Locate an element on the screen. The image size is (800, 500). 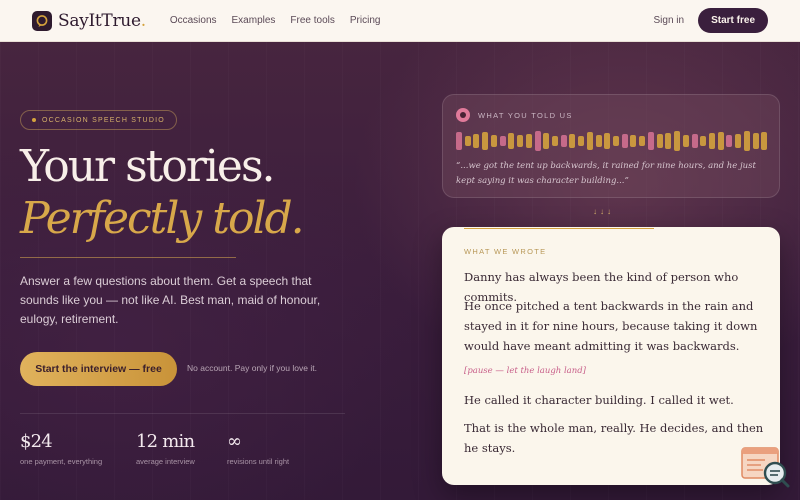
start-interview-button: Start the interview — free is located at coordinates (98, 369).